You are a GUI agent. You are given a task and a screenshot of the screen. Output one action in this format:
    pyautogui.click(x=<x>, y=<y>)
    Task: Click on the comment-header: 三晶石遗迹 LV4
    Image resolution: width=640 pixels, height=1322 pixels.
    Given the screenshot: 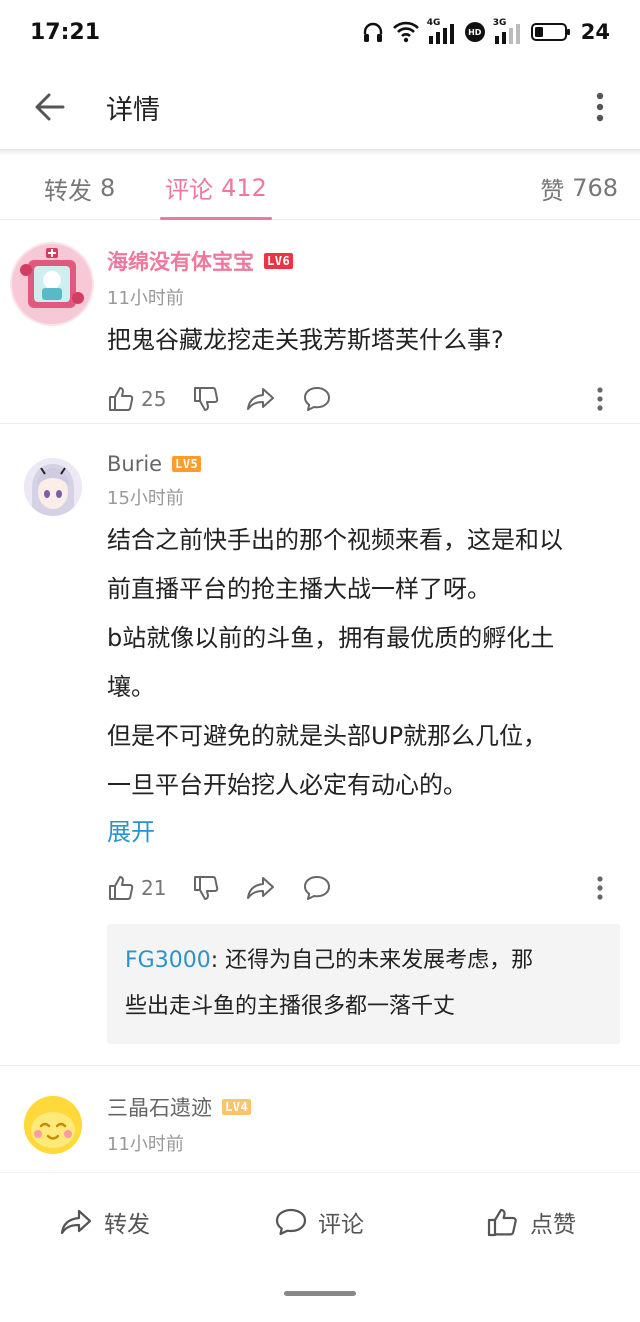 What is the action you would take?
    pyautogui.click(x=363, y=1107)
    